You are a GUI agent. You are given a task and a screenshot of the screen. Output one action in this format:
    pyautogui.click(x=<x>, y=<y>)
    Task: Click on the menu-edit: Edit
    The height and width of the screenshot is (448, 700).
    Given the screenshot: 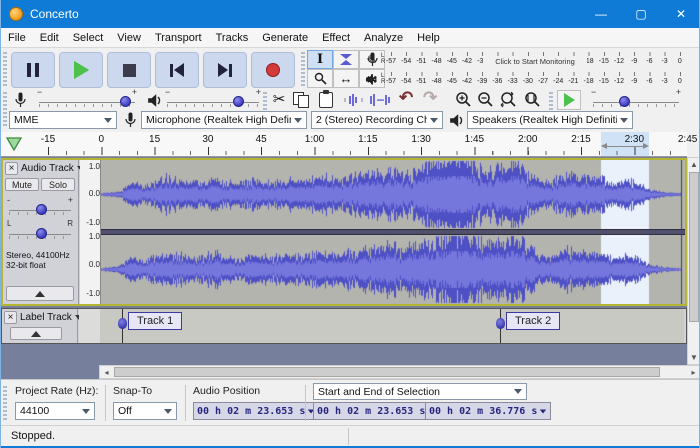 What is the action you would take?
    pyautogui.click(x=49, y=38)
    